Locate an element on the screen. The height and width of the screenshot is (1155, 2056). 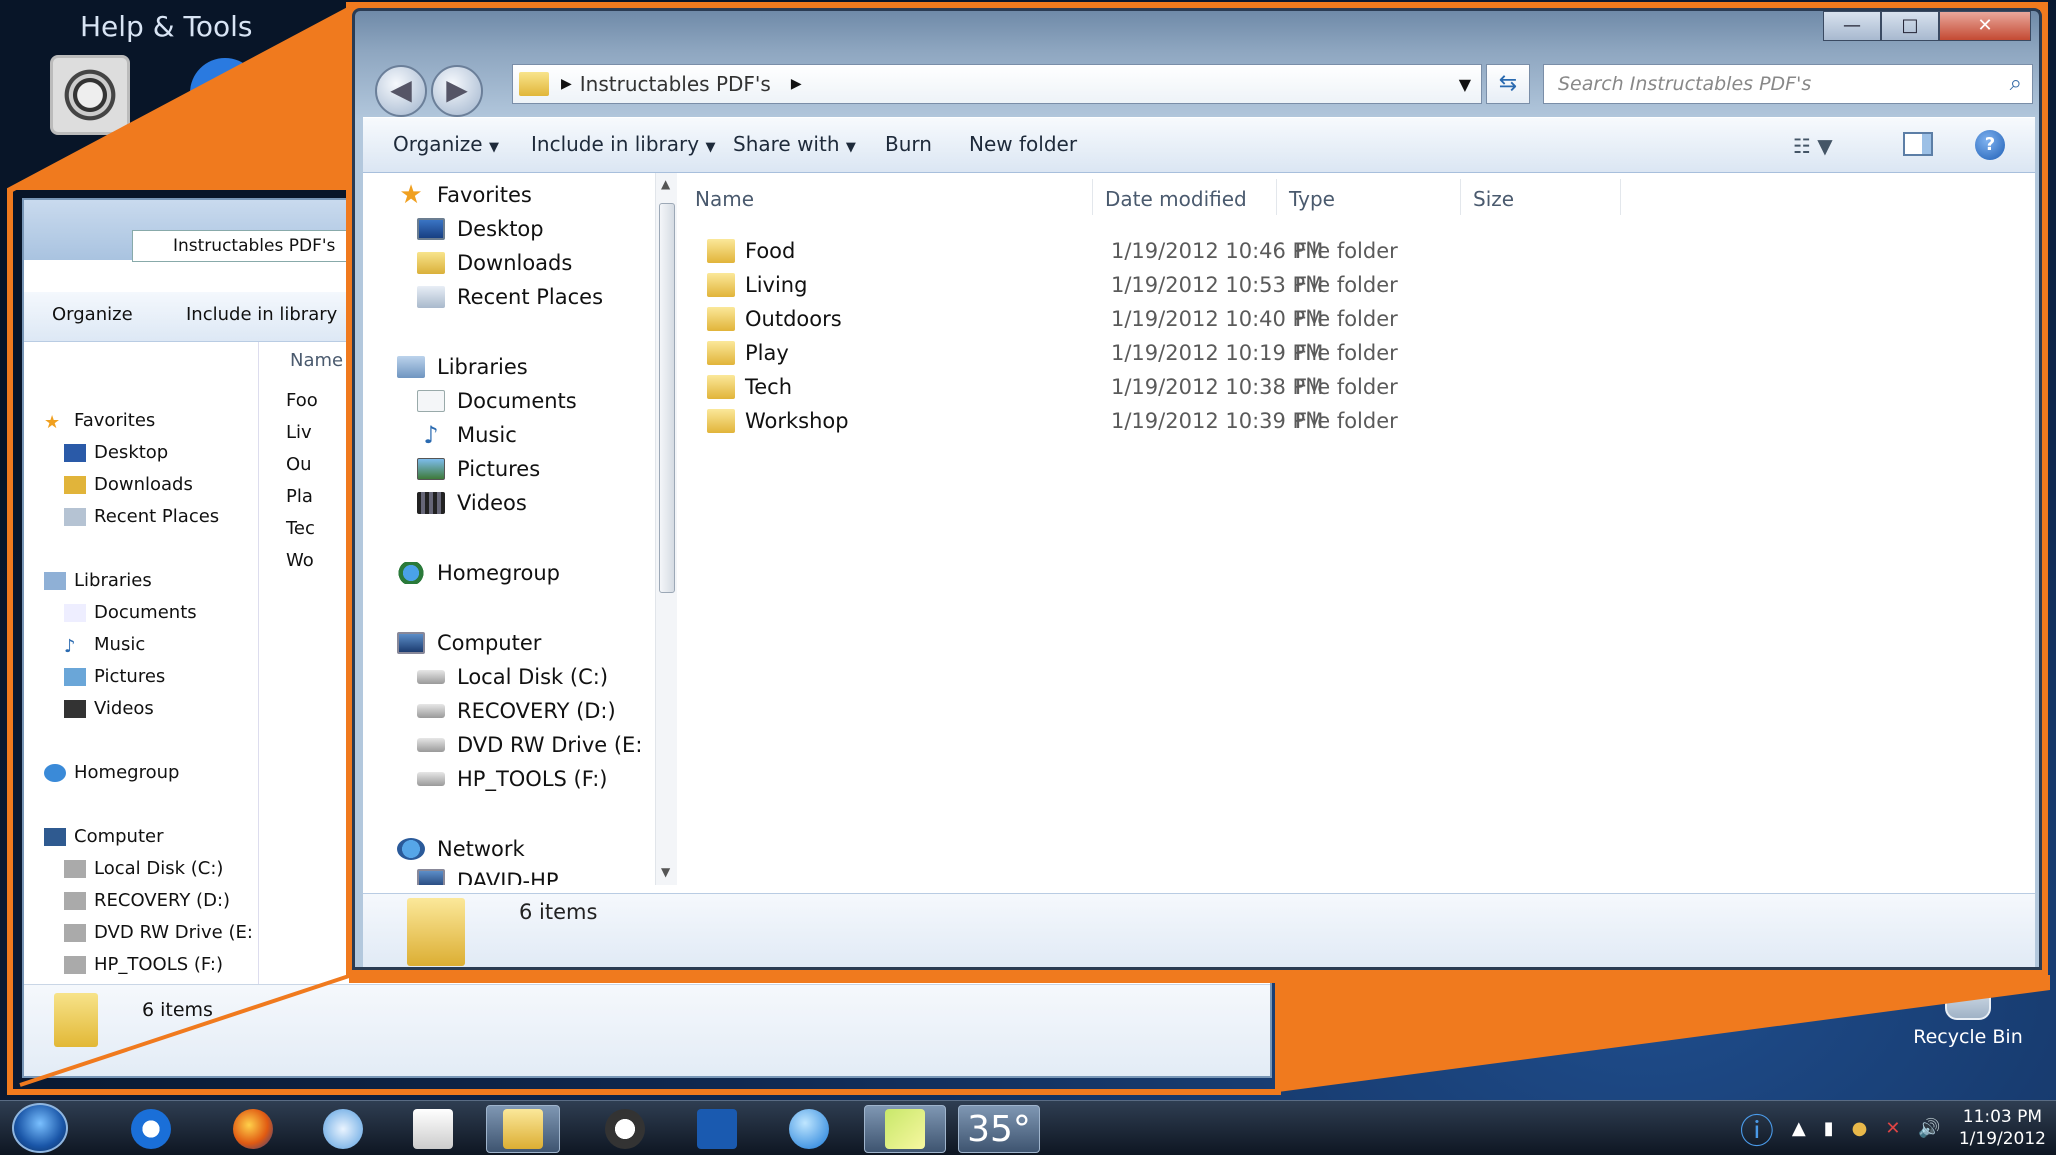
back-organize-button: Organize is located at coordinates (92, 314).